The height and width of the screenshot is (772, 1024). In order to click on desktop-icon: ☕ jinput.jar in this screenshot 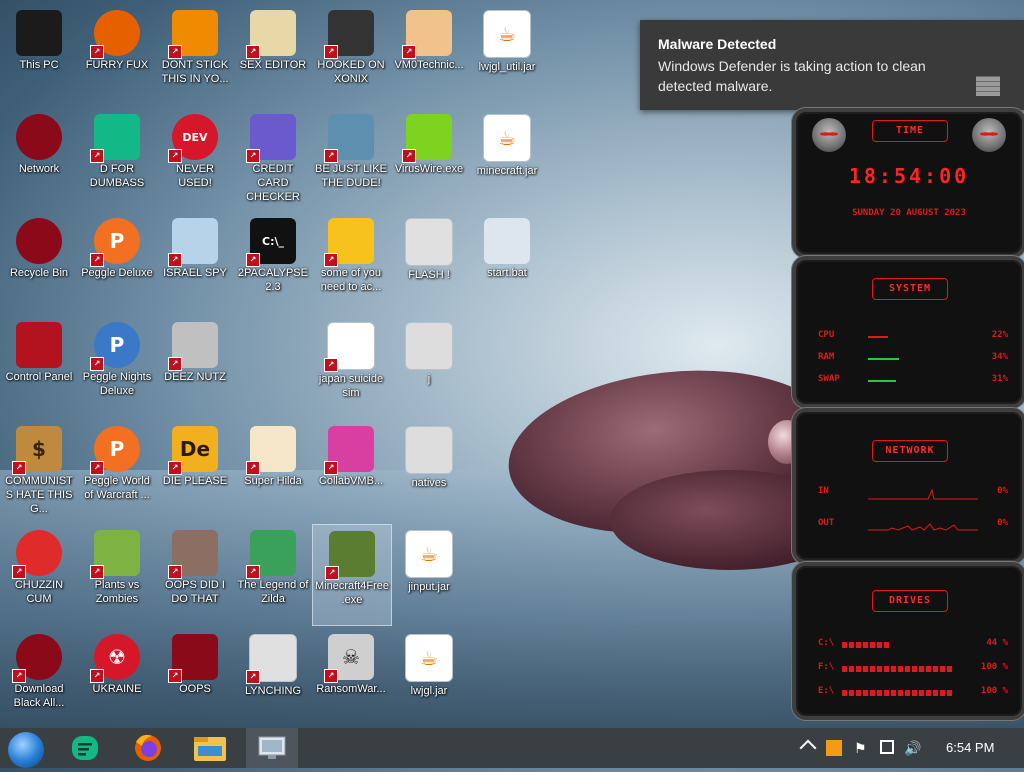, I will do `click(429, 574)`.